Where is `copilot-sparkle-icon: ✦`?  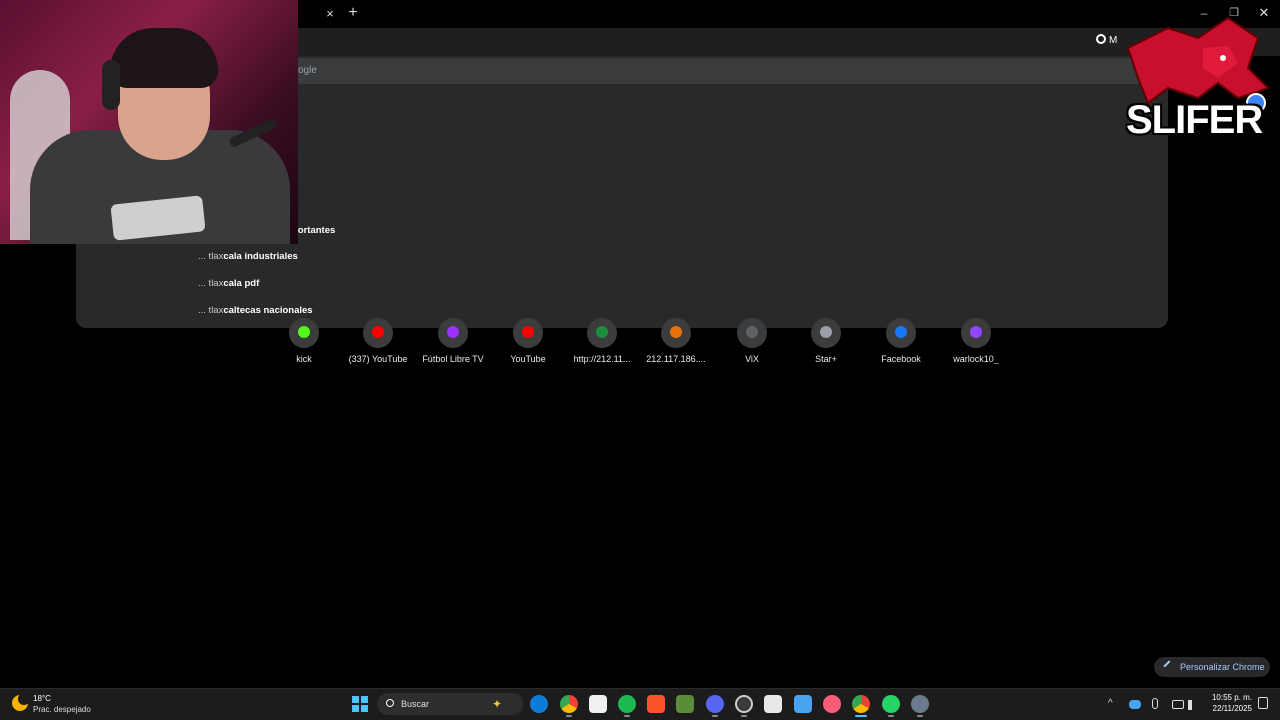 copilot-sparkle-icon: ✦ is located at coordinates (497, 704).